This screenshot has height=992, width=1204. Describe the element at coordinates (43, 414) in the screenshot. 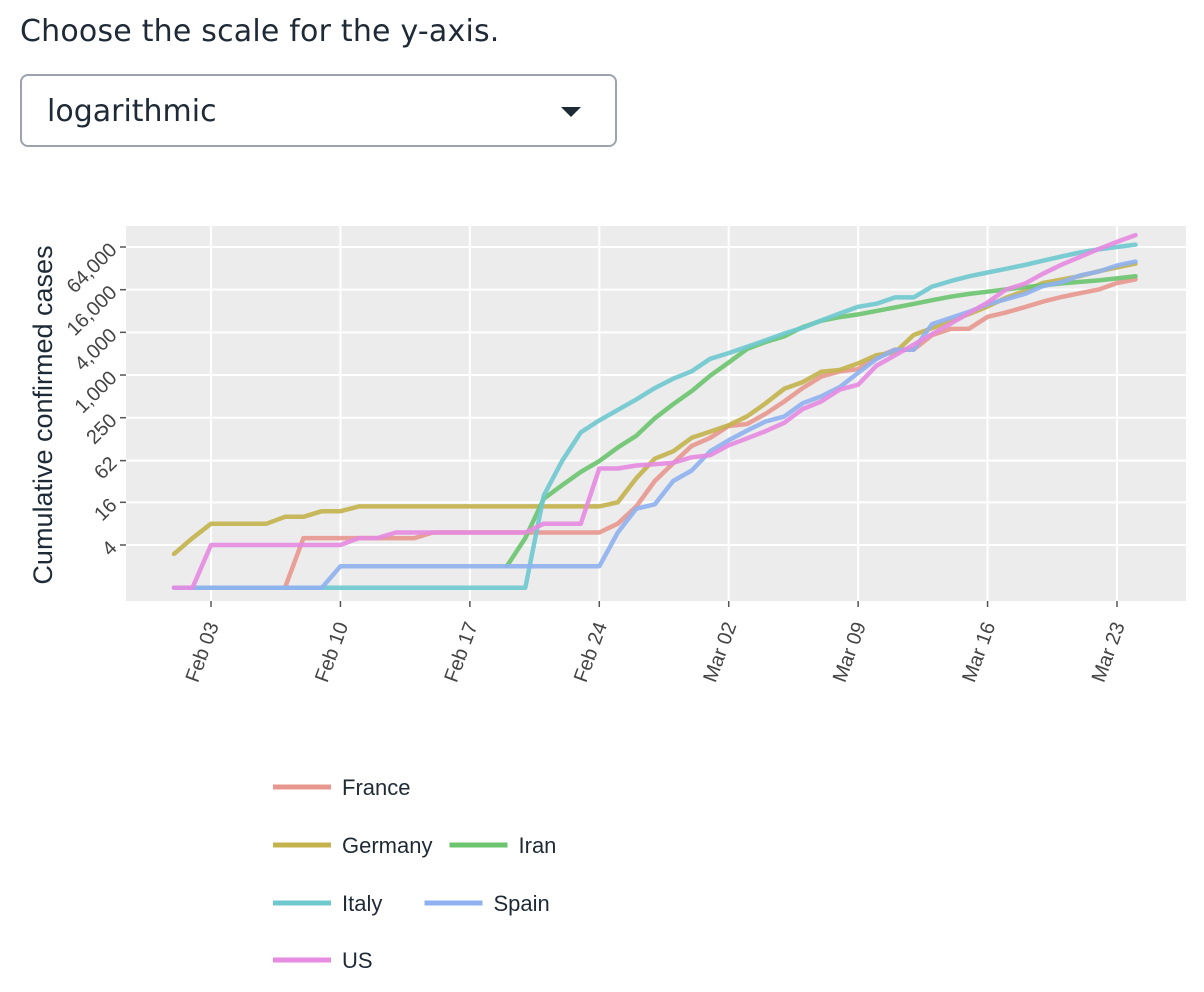

I see `y-axis-title: Cumulative confirmed cases` at that location.